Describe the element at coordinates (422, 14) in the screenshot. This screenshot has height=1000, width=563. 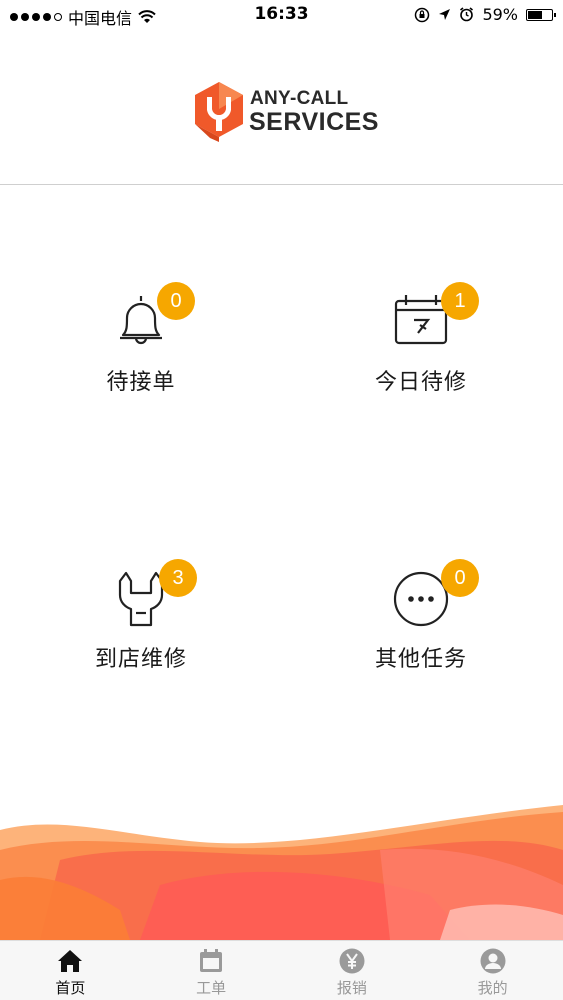
I see `rotation-lock-icon` at that location.